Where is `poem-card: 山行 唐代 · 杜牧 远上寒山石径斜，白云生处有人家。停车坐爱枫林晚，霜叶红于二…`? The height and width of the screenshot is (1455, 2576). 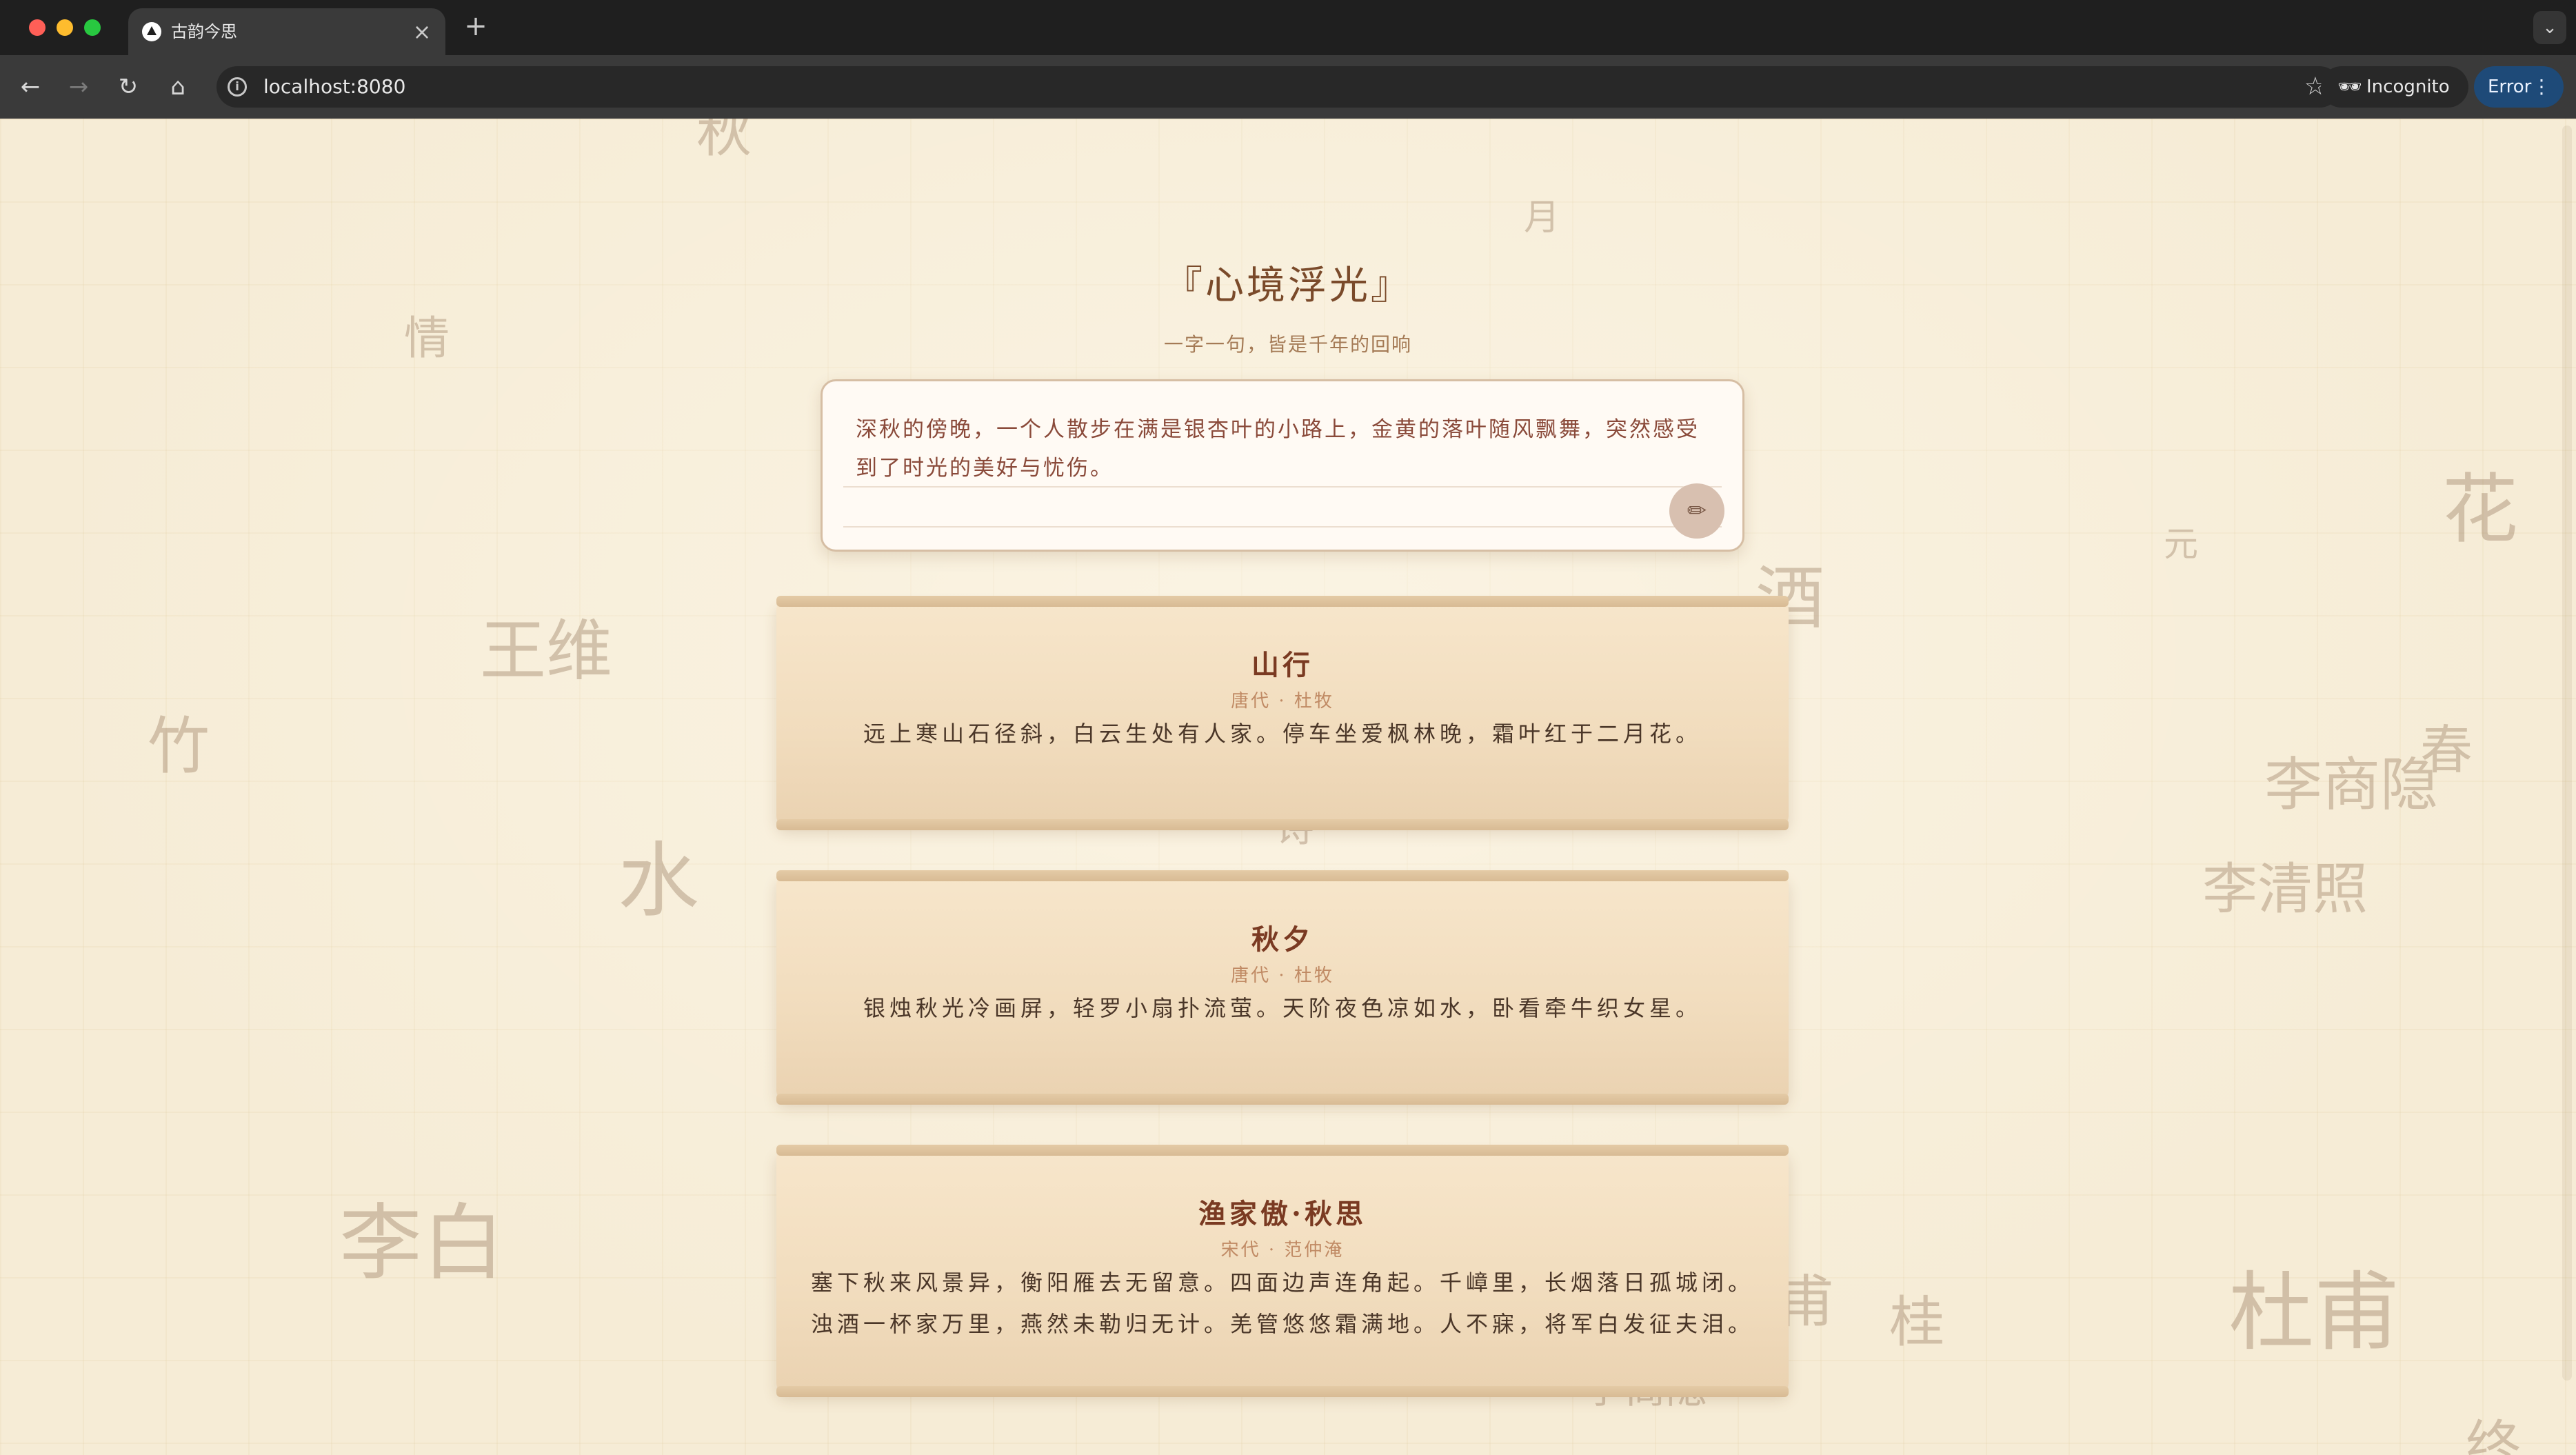 poem-card: 山行 唐代 · 杜牧 远上寒山石径斜，白云生处有人家。停车坐爱枫林晚，霜叶红于二… is located at coordinates (1282, 713).